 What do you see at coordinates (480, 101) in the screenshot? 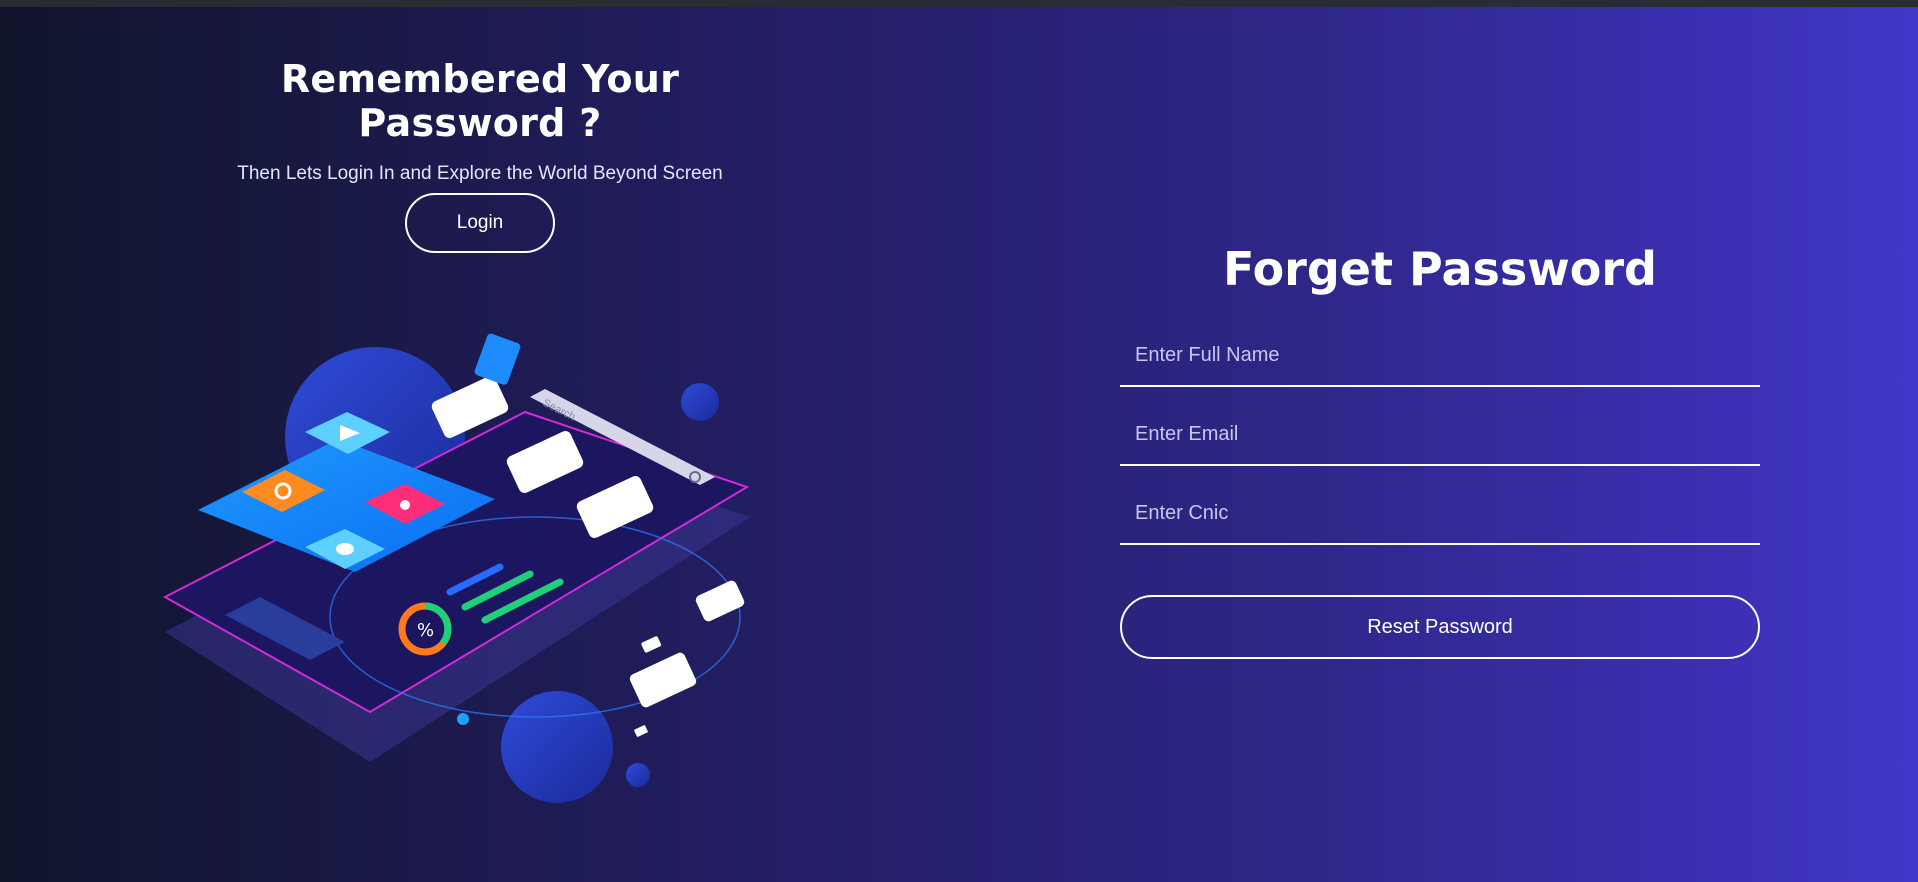
I see `promo-heading: Remembered Your Password ?` at bounding box center [480, 101].